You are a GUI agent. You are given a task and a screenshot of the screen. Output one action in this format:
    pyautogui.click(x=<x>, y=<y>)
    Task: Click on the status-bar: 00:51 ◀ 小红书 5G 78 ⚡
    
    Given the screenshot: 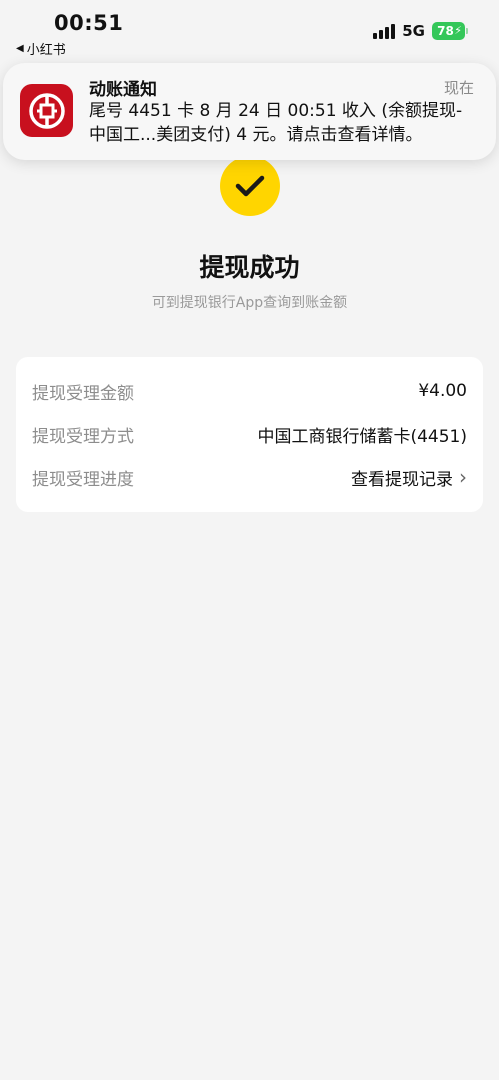 What is the action you would take?
    pyautogui.click(x=249, y=30)
    